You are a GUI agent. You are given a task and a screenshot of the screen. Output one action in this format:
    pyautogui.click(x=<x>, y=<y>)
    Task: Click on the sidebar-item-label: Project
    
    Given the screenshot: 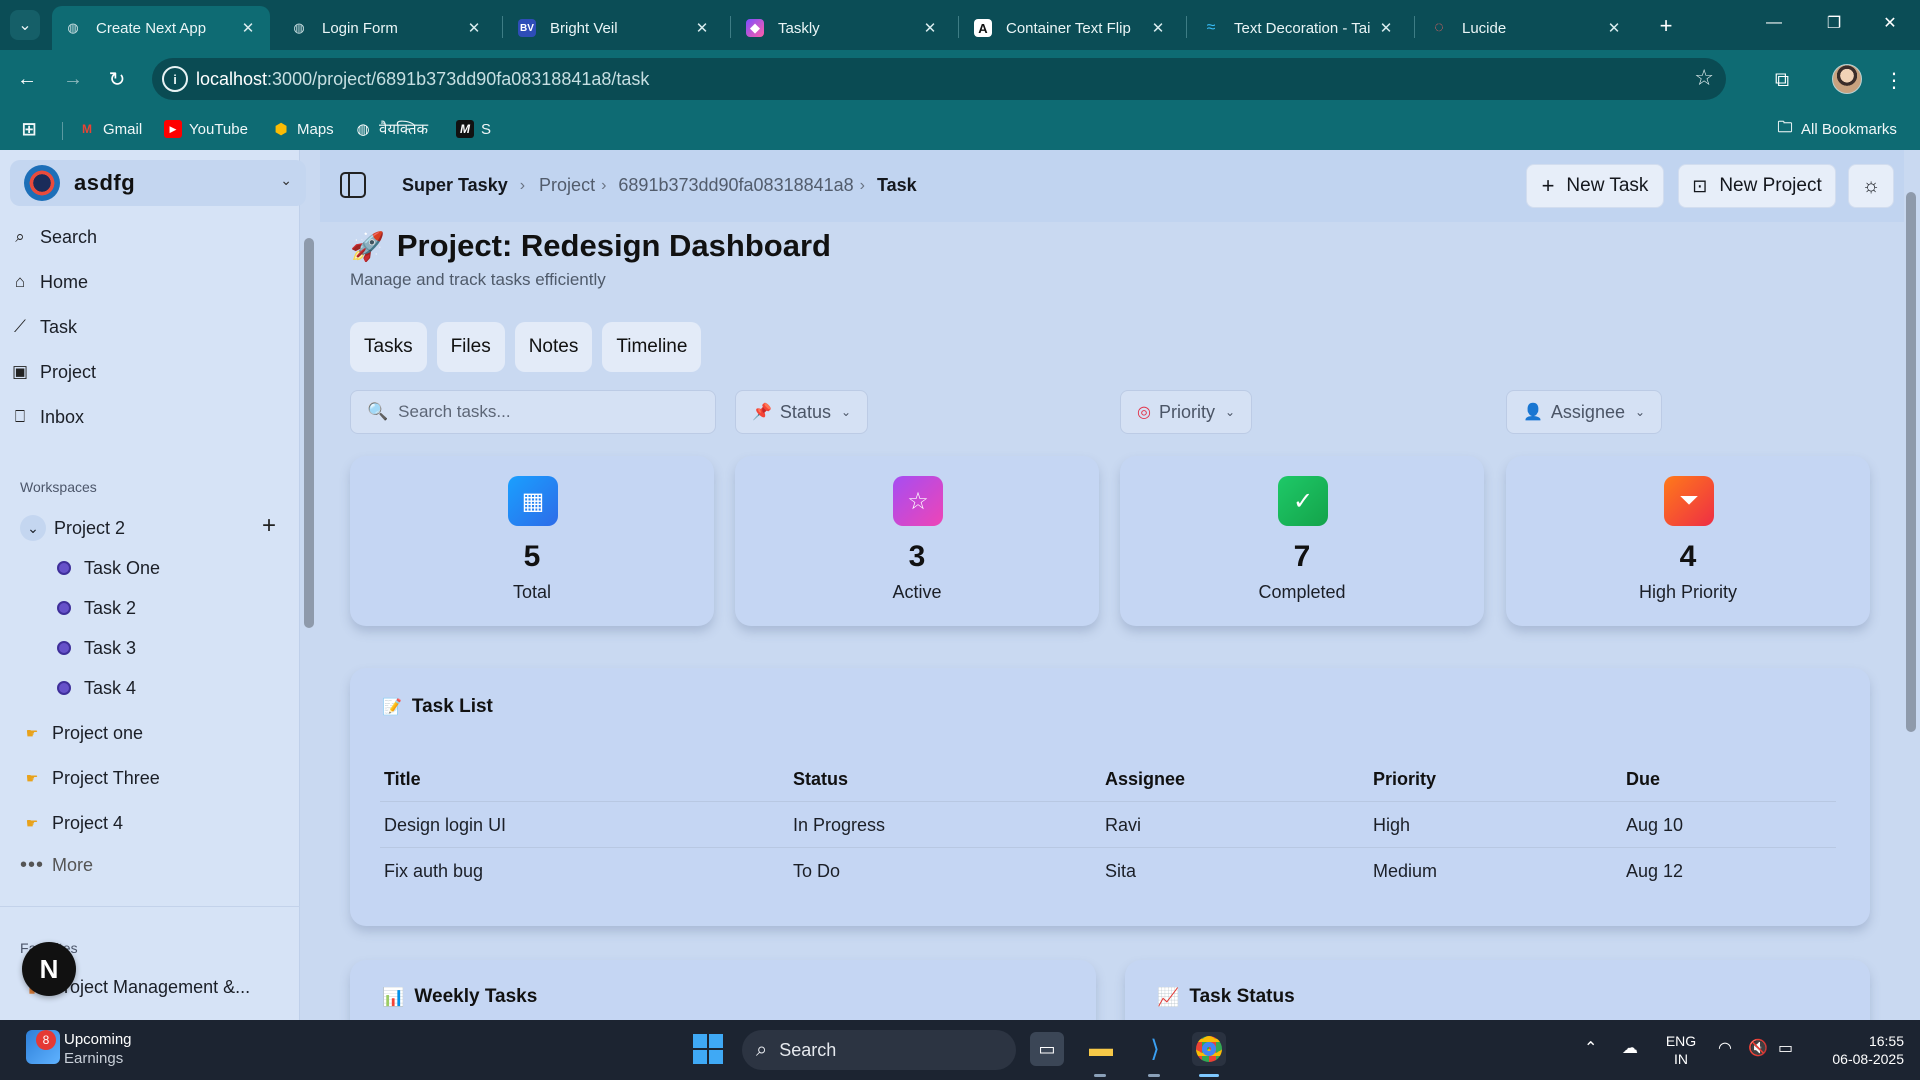 What is the action you would take?
    pyautogui.click(x=68, y=371)
    